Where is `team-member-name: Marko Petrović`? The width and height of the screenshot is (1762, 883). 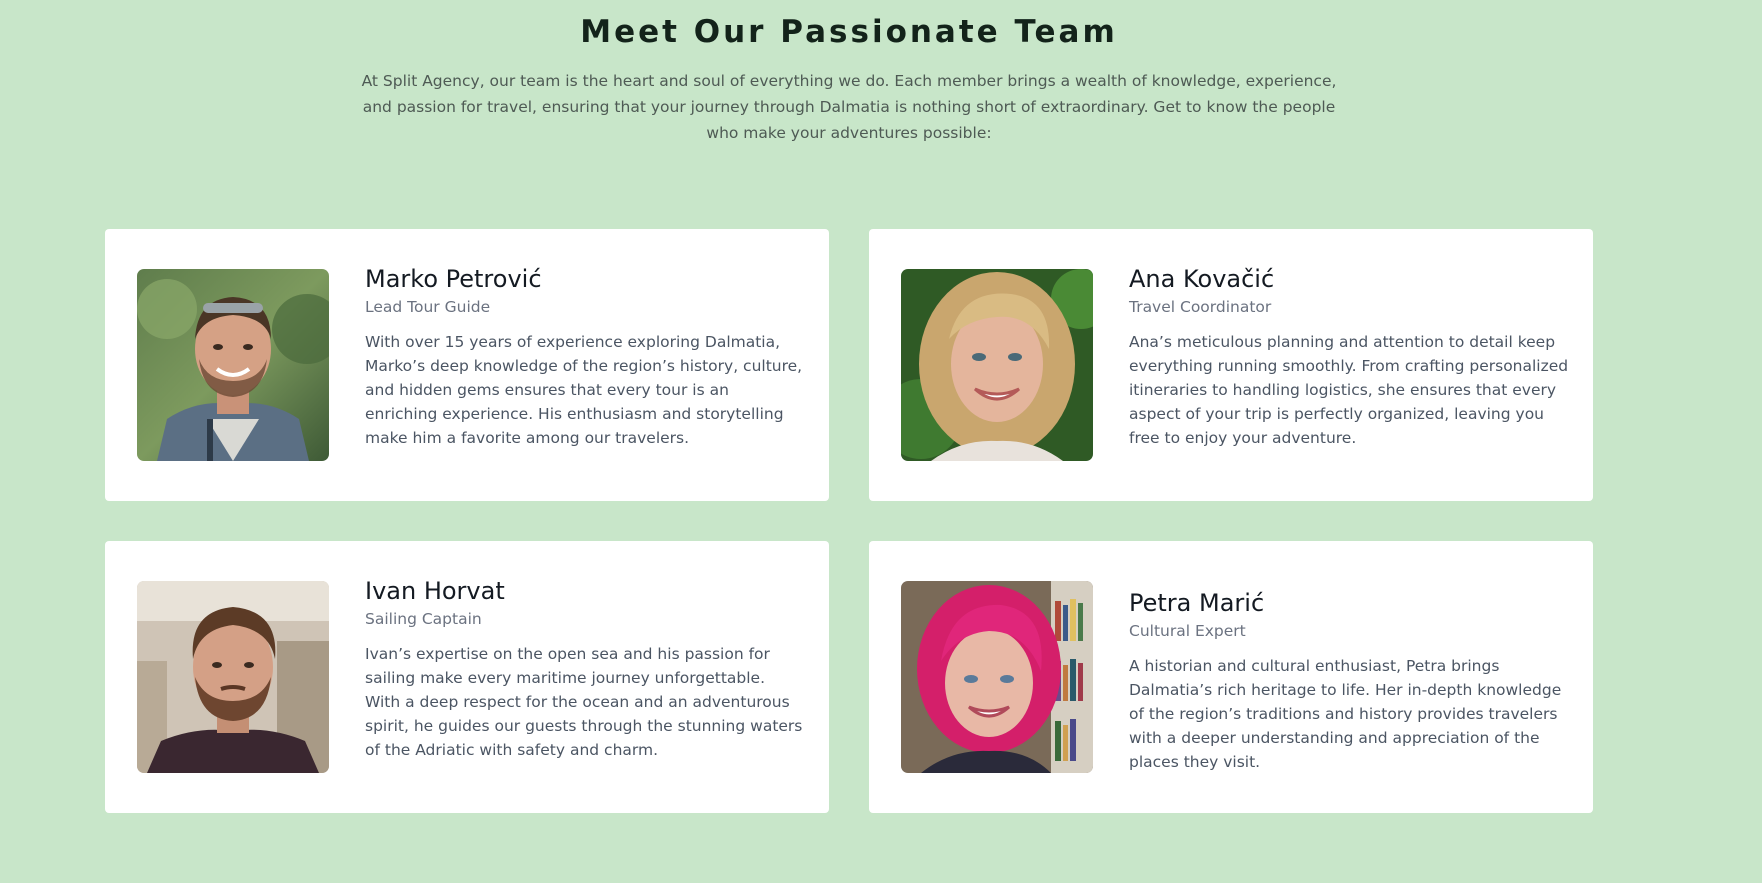 team-member-name: Marko Petrović is located at coordinates (453, 279).